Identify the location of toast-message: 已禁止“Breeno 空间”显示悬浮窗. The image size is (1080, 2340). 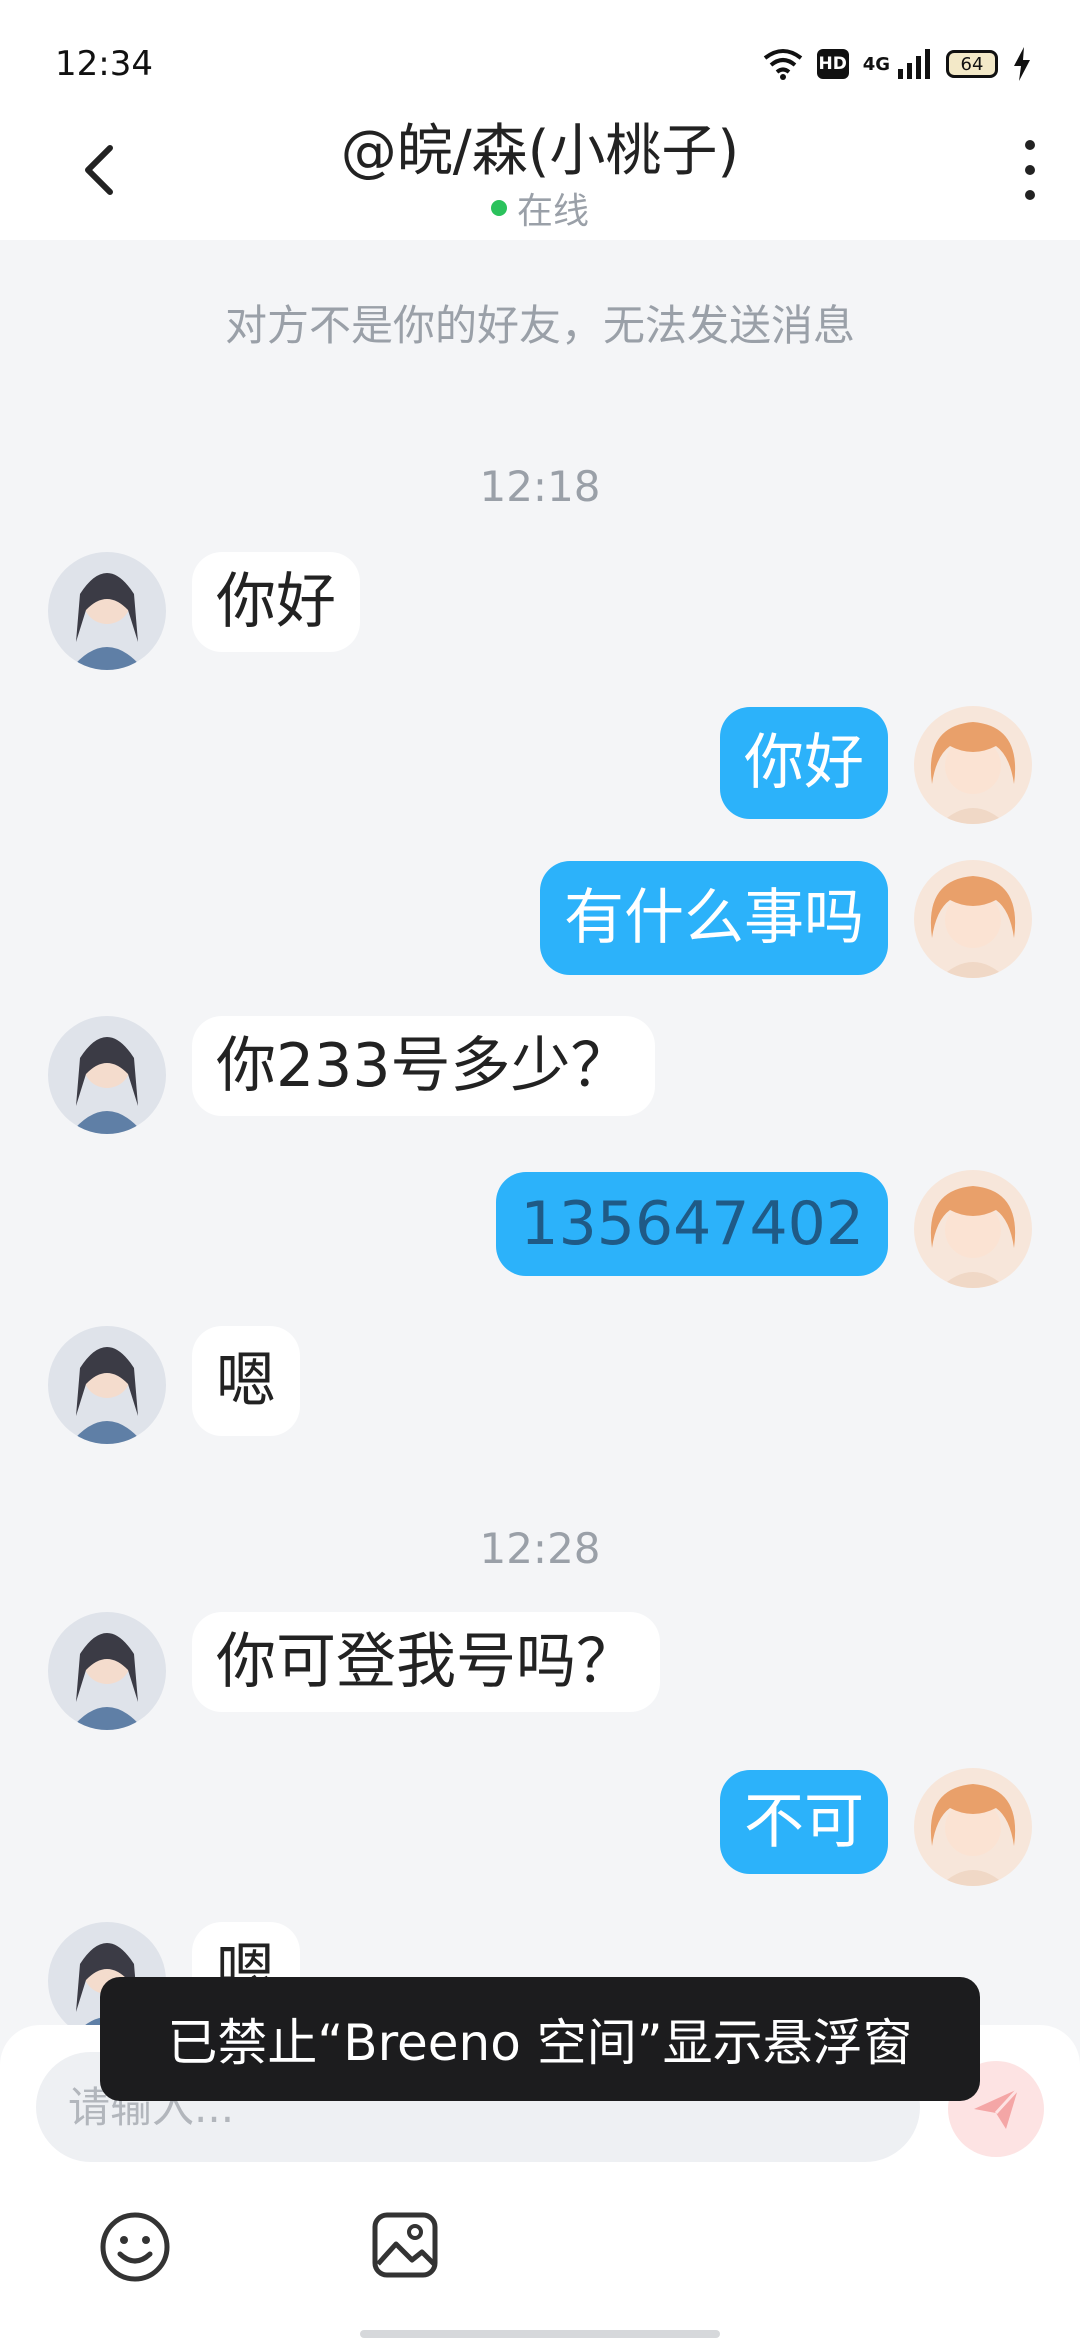
(540, 2039).